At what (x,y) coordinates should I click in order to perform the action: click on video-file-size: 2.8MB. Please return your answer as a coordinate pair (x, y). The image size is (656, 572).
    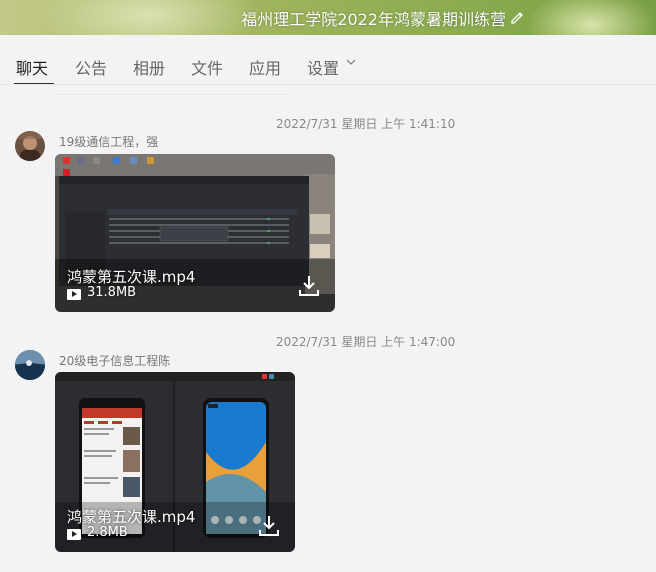
    Looking at the image, I should click on (107, 532).